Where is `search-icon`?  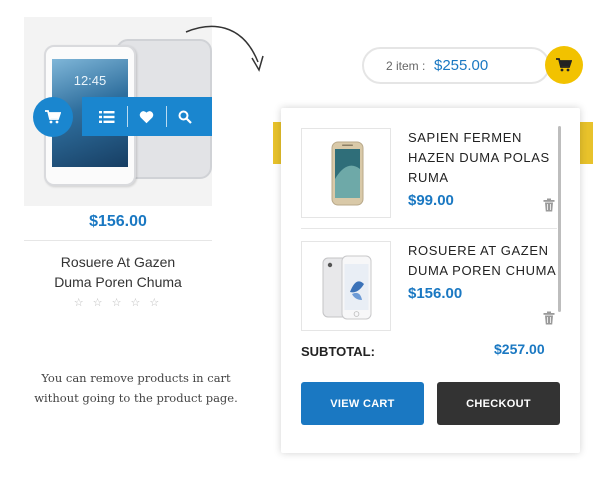
search-icon is located at coordinates (185, 117).